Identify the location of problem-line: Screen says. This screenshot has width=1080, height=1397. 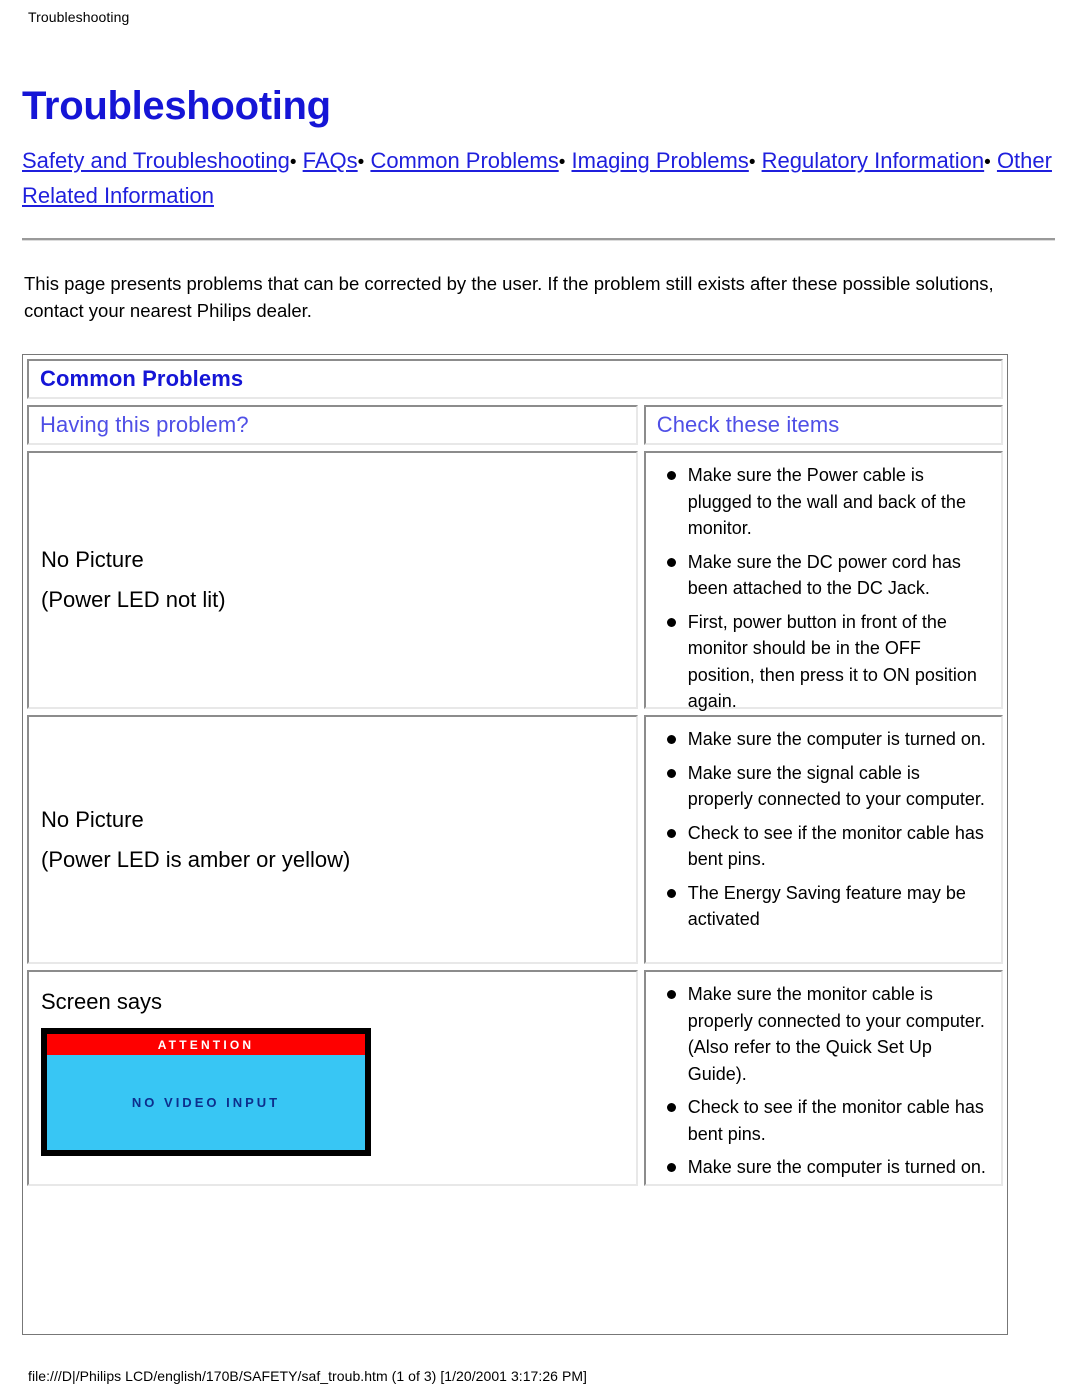
(102, 1001).